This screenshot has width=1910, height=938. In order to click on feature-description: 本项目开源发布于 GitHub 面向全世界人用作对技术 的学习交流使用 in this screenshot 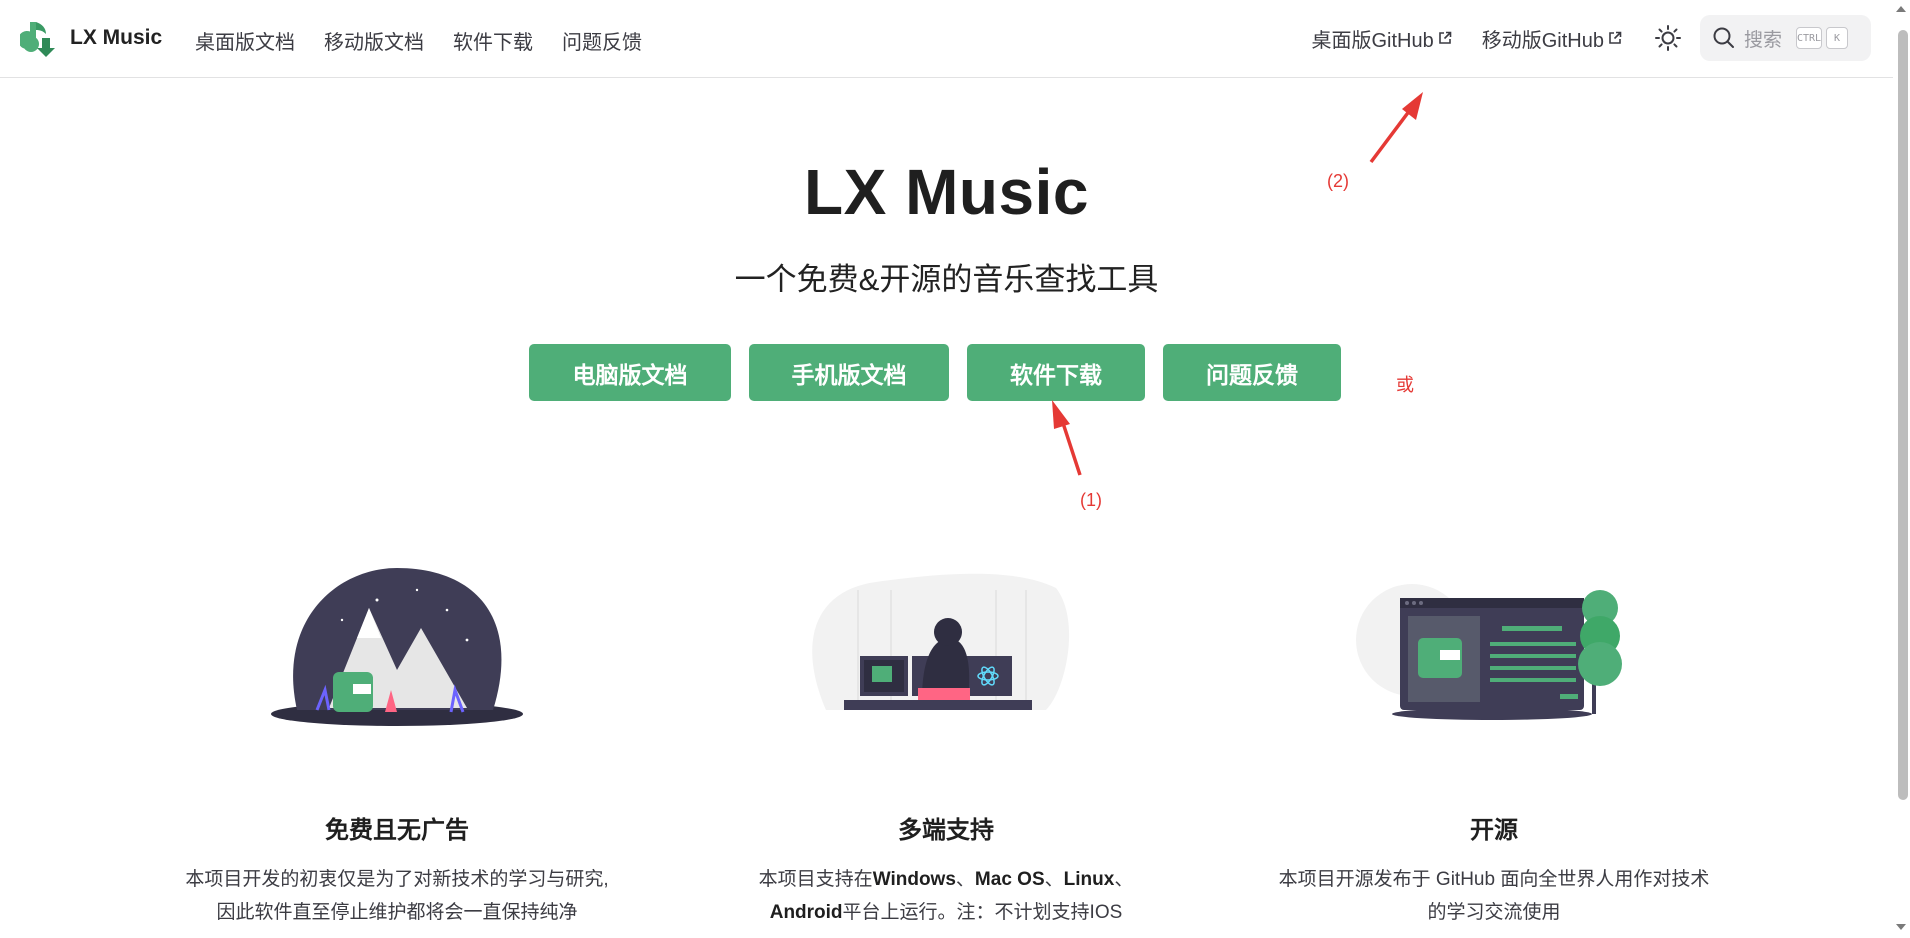, I will do `click(1494, 896)`.